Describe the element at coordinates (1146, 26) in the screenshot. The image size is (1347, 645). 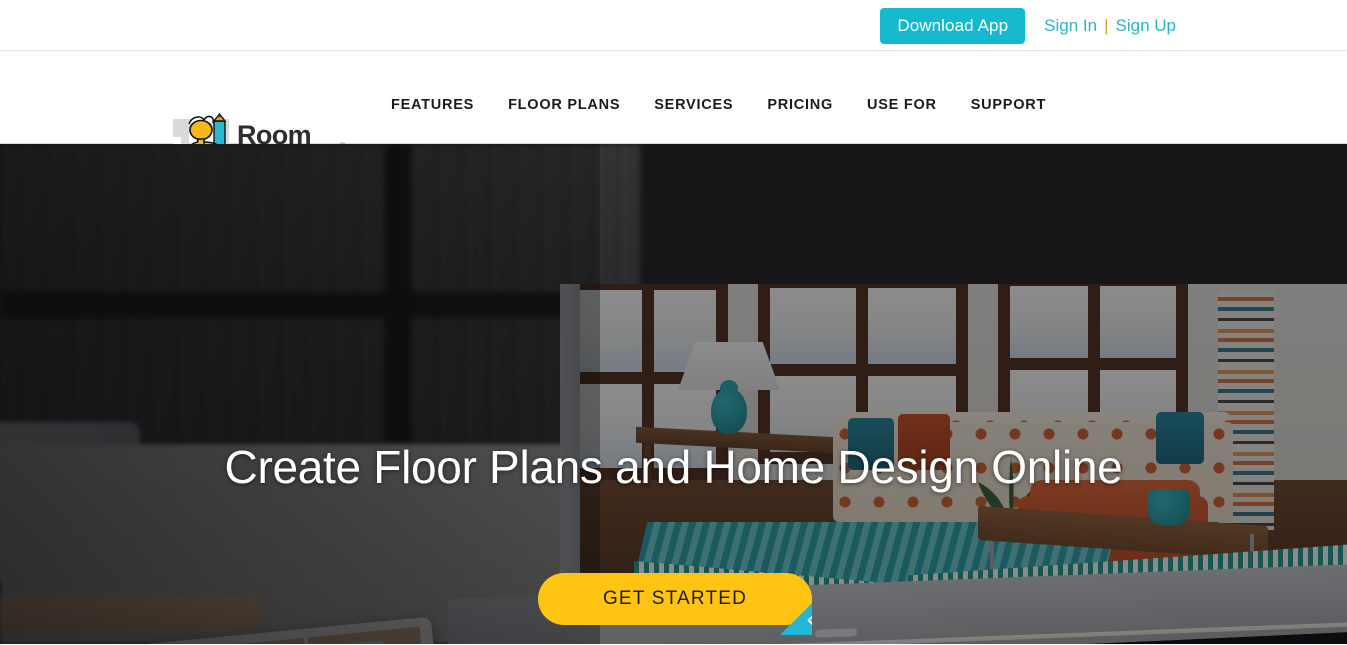
I see `sign-up-link: Sign Up` at that location.